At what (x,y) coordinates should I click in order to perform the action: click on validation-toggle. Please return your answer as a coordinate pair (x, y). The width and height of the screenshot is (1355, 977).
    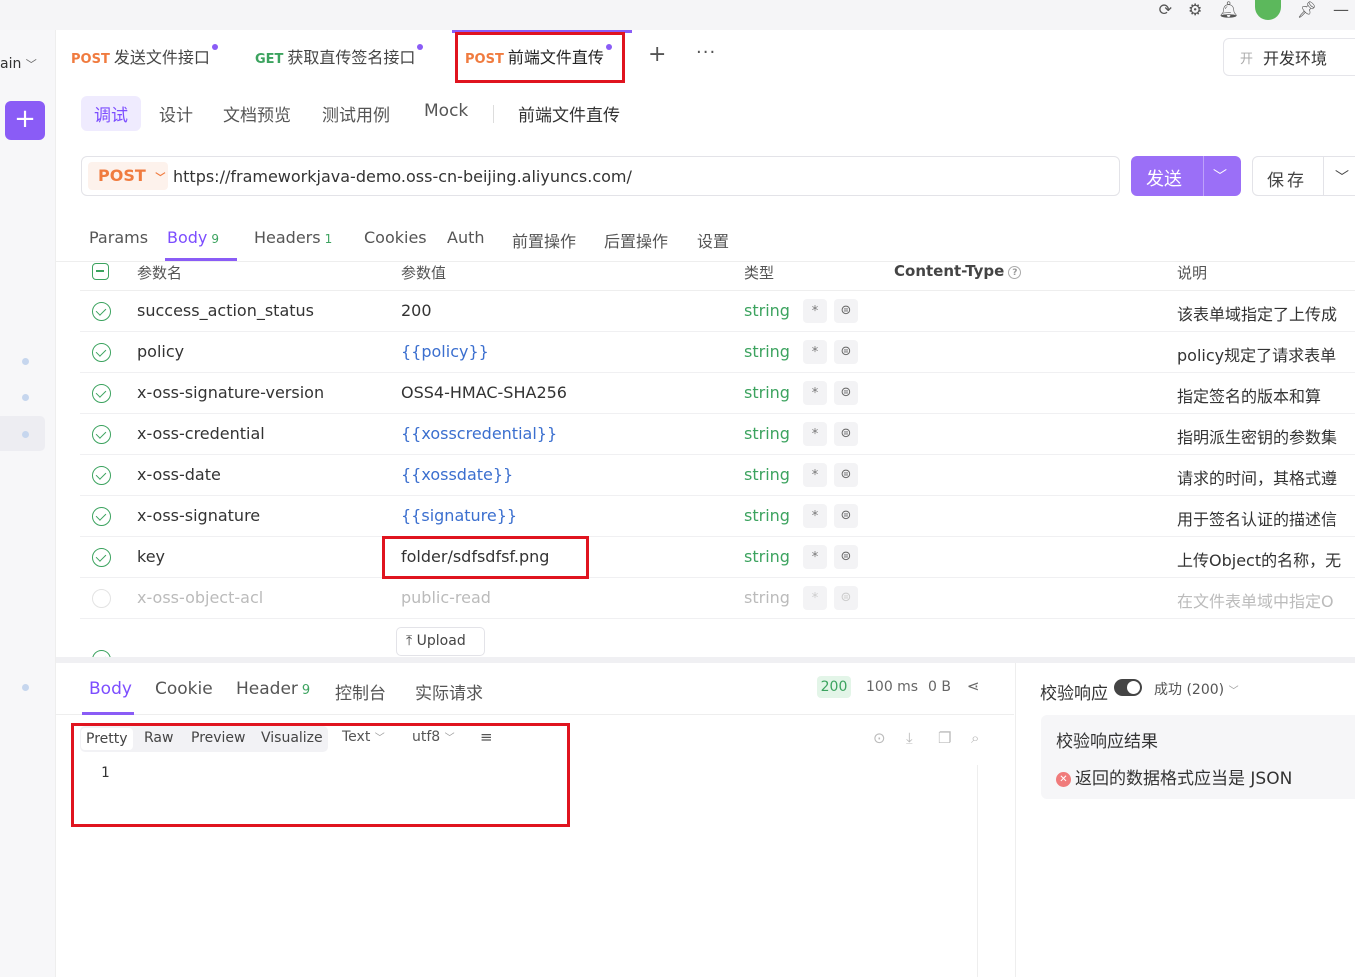
    Looking at the image, I should click on (1128, 687).